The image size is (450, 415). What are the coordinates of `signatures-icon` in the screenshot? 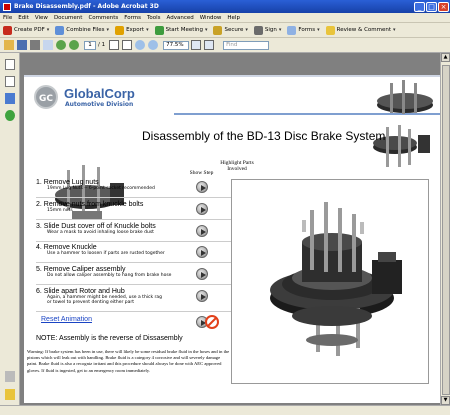 It's located at (9, 98).